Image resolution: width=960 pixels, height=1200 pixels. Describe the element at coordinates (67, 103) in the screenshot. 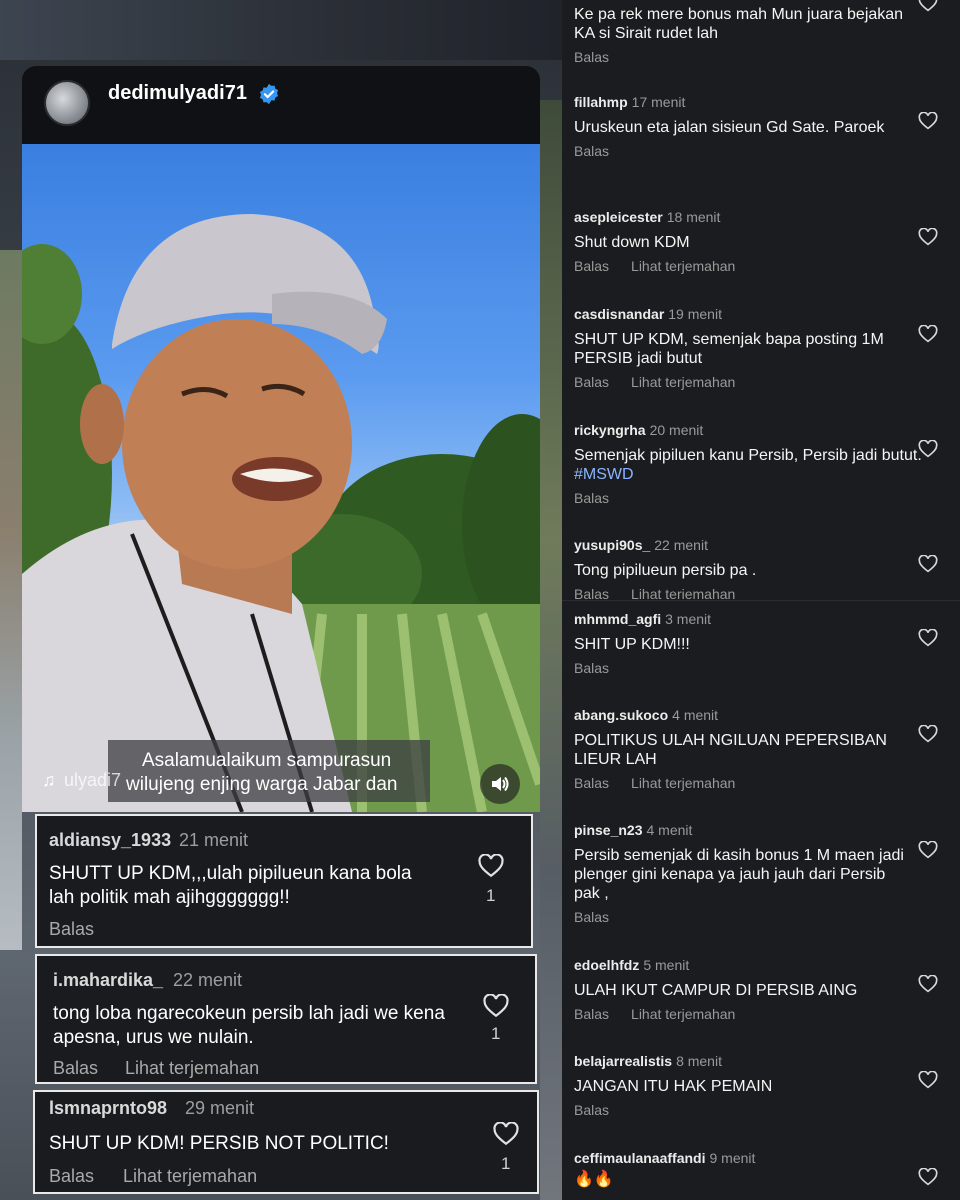

I see `avatar` at that location.